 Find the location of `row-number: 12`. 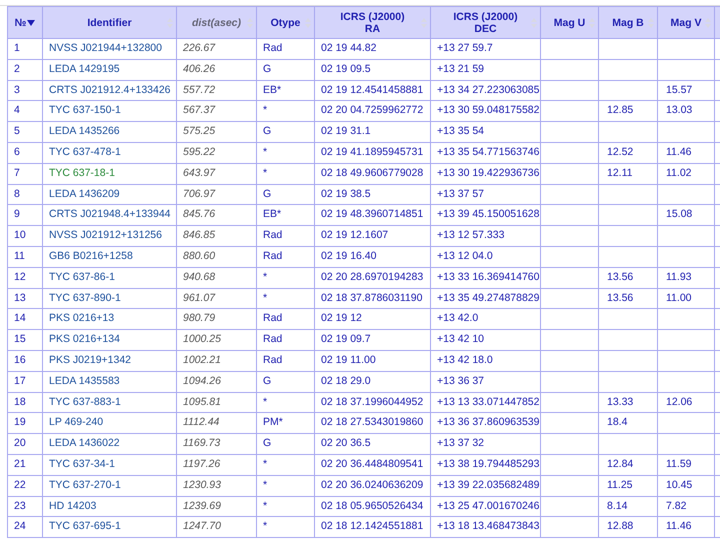

row-number: 12 is located at coordinates (25, 277).